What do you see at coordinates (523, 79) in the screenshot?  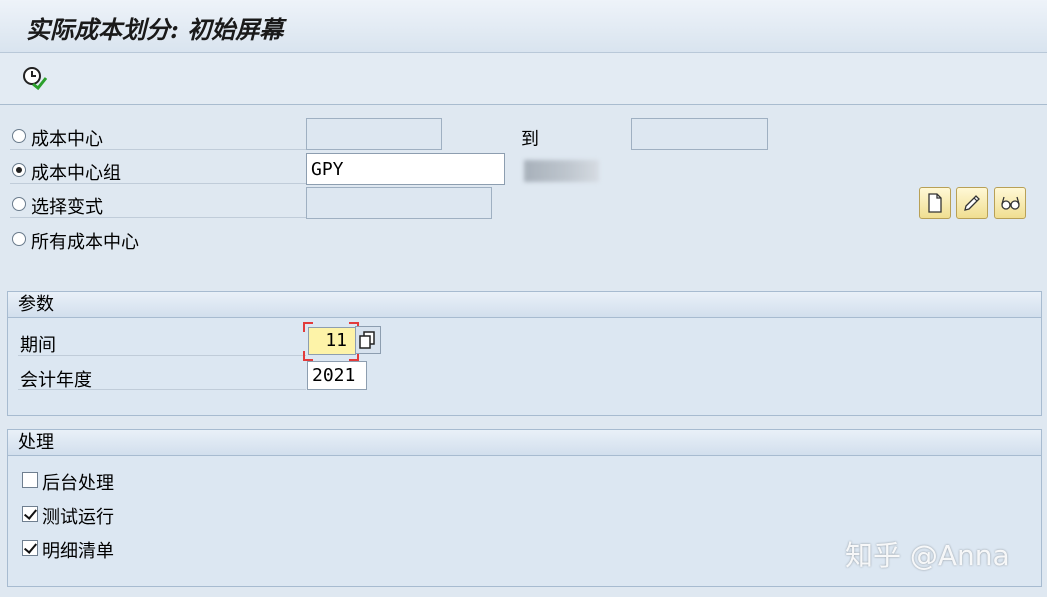 I see `application-toolbar` at bounding box center [523, 79].